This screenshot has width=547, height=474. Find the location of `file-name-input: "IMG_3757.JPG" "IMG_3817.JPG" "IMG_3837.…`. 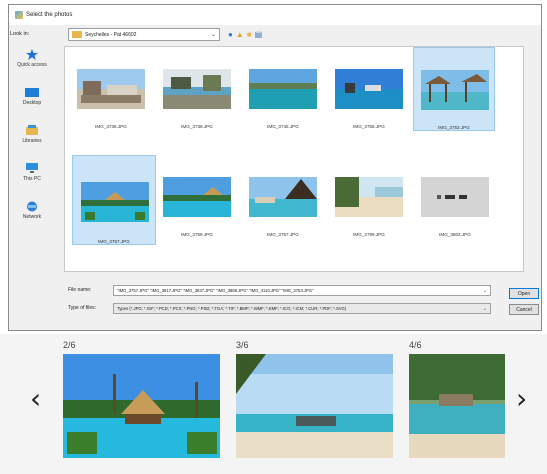

file-name-input: "IMG_3757.JPG" "IMG_3817.JPG" "IMG_3837.… is located at coordinates (302, 290).